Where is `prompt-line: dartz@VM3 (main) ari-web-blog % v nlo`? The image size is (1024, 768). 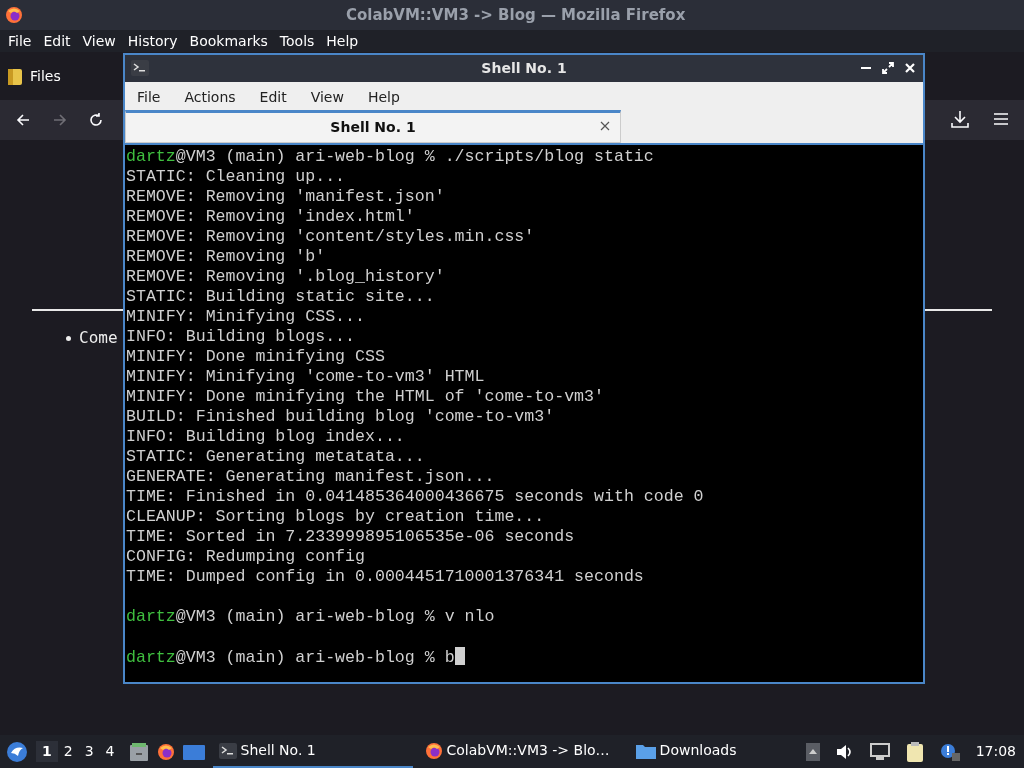 prompt-line: dartz@VM3 (main) ari-web-blog % v nlo is located at coordinates (311, 617).